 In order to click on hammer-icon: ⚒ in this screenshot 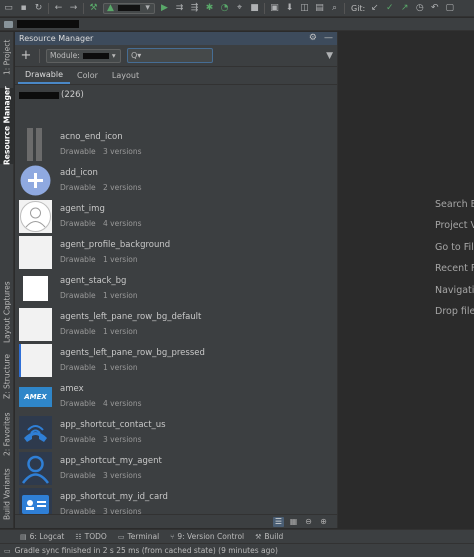, I will do `click(93, 8)`.